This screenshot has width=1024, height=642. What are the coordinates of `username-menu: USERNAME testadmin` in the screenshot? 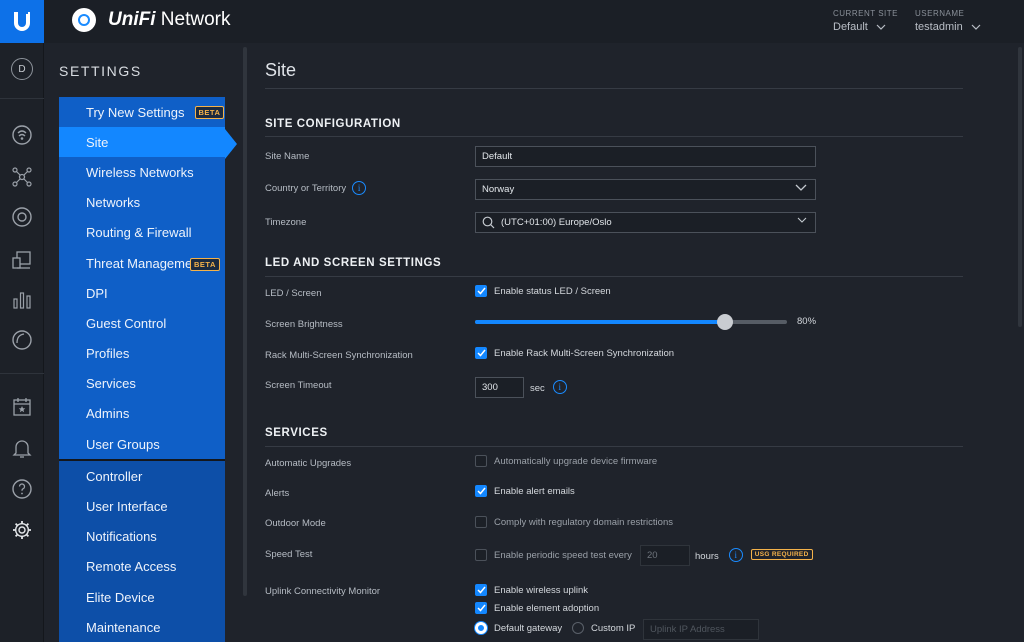 It's located at (948, 21).